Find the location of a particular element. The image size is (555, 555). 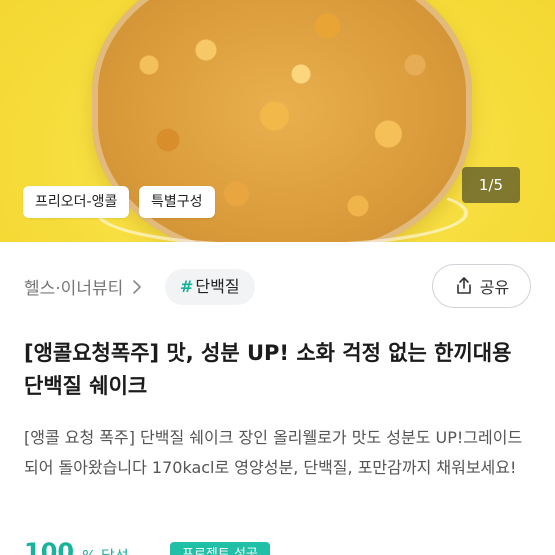

success-badge: 프로젝트 성공 is located at coordinates (220, 548).